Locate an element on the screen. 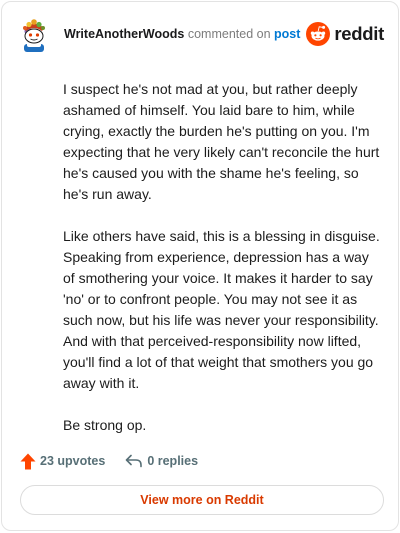  reddit-logo-icon is located at coordinates (318, 34).